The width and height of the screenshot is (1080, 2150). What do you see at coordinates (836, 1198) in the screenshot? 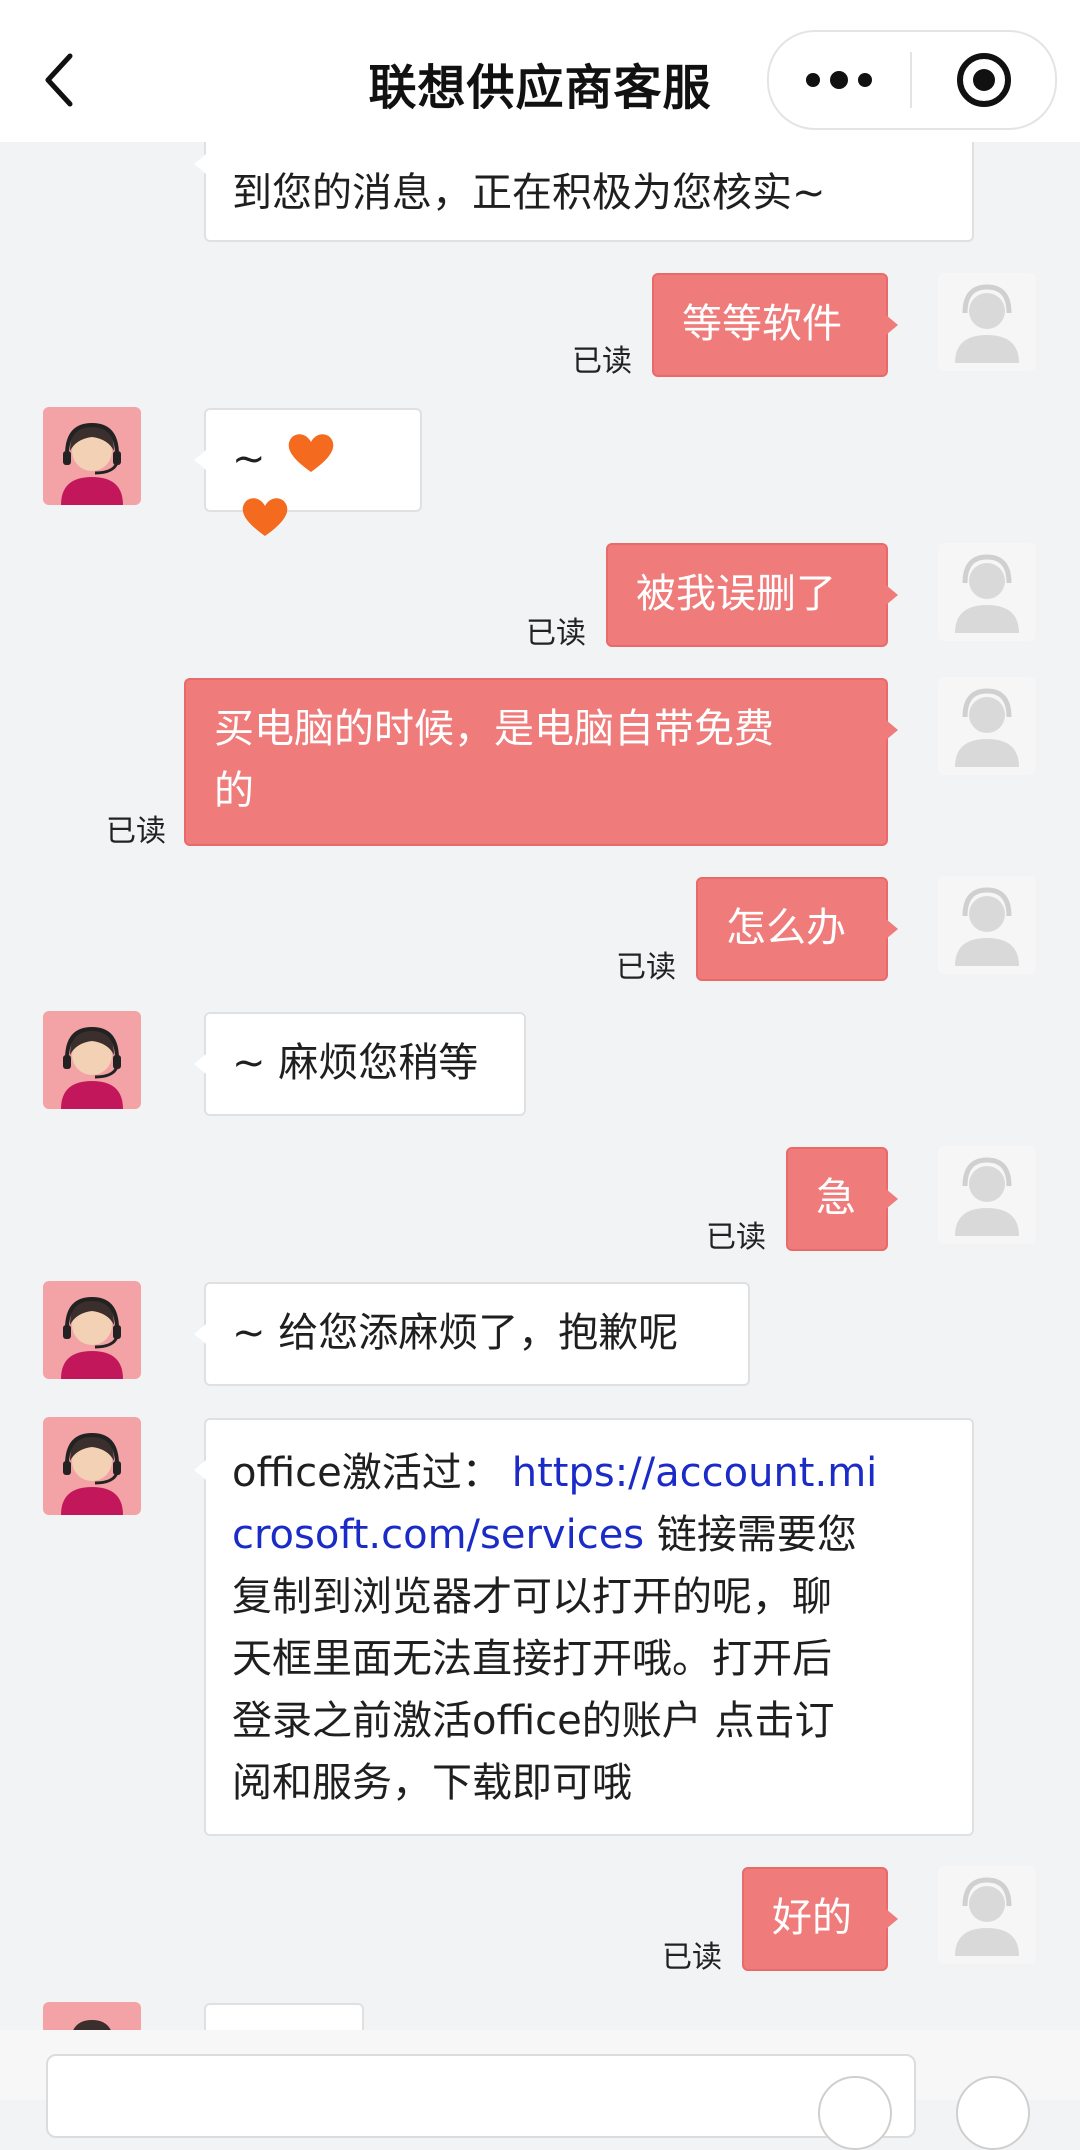
I see `message-text: 急` at bounding box center [836, 1198].